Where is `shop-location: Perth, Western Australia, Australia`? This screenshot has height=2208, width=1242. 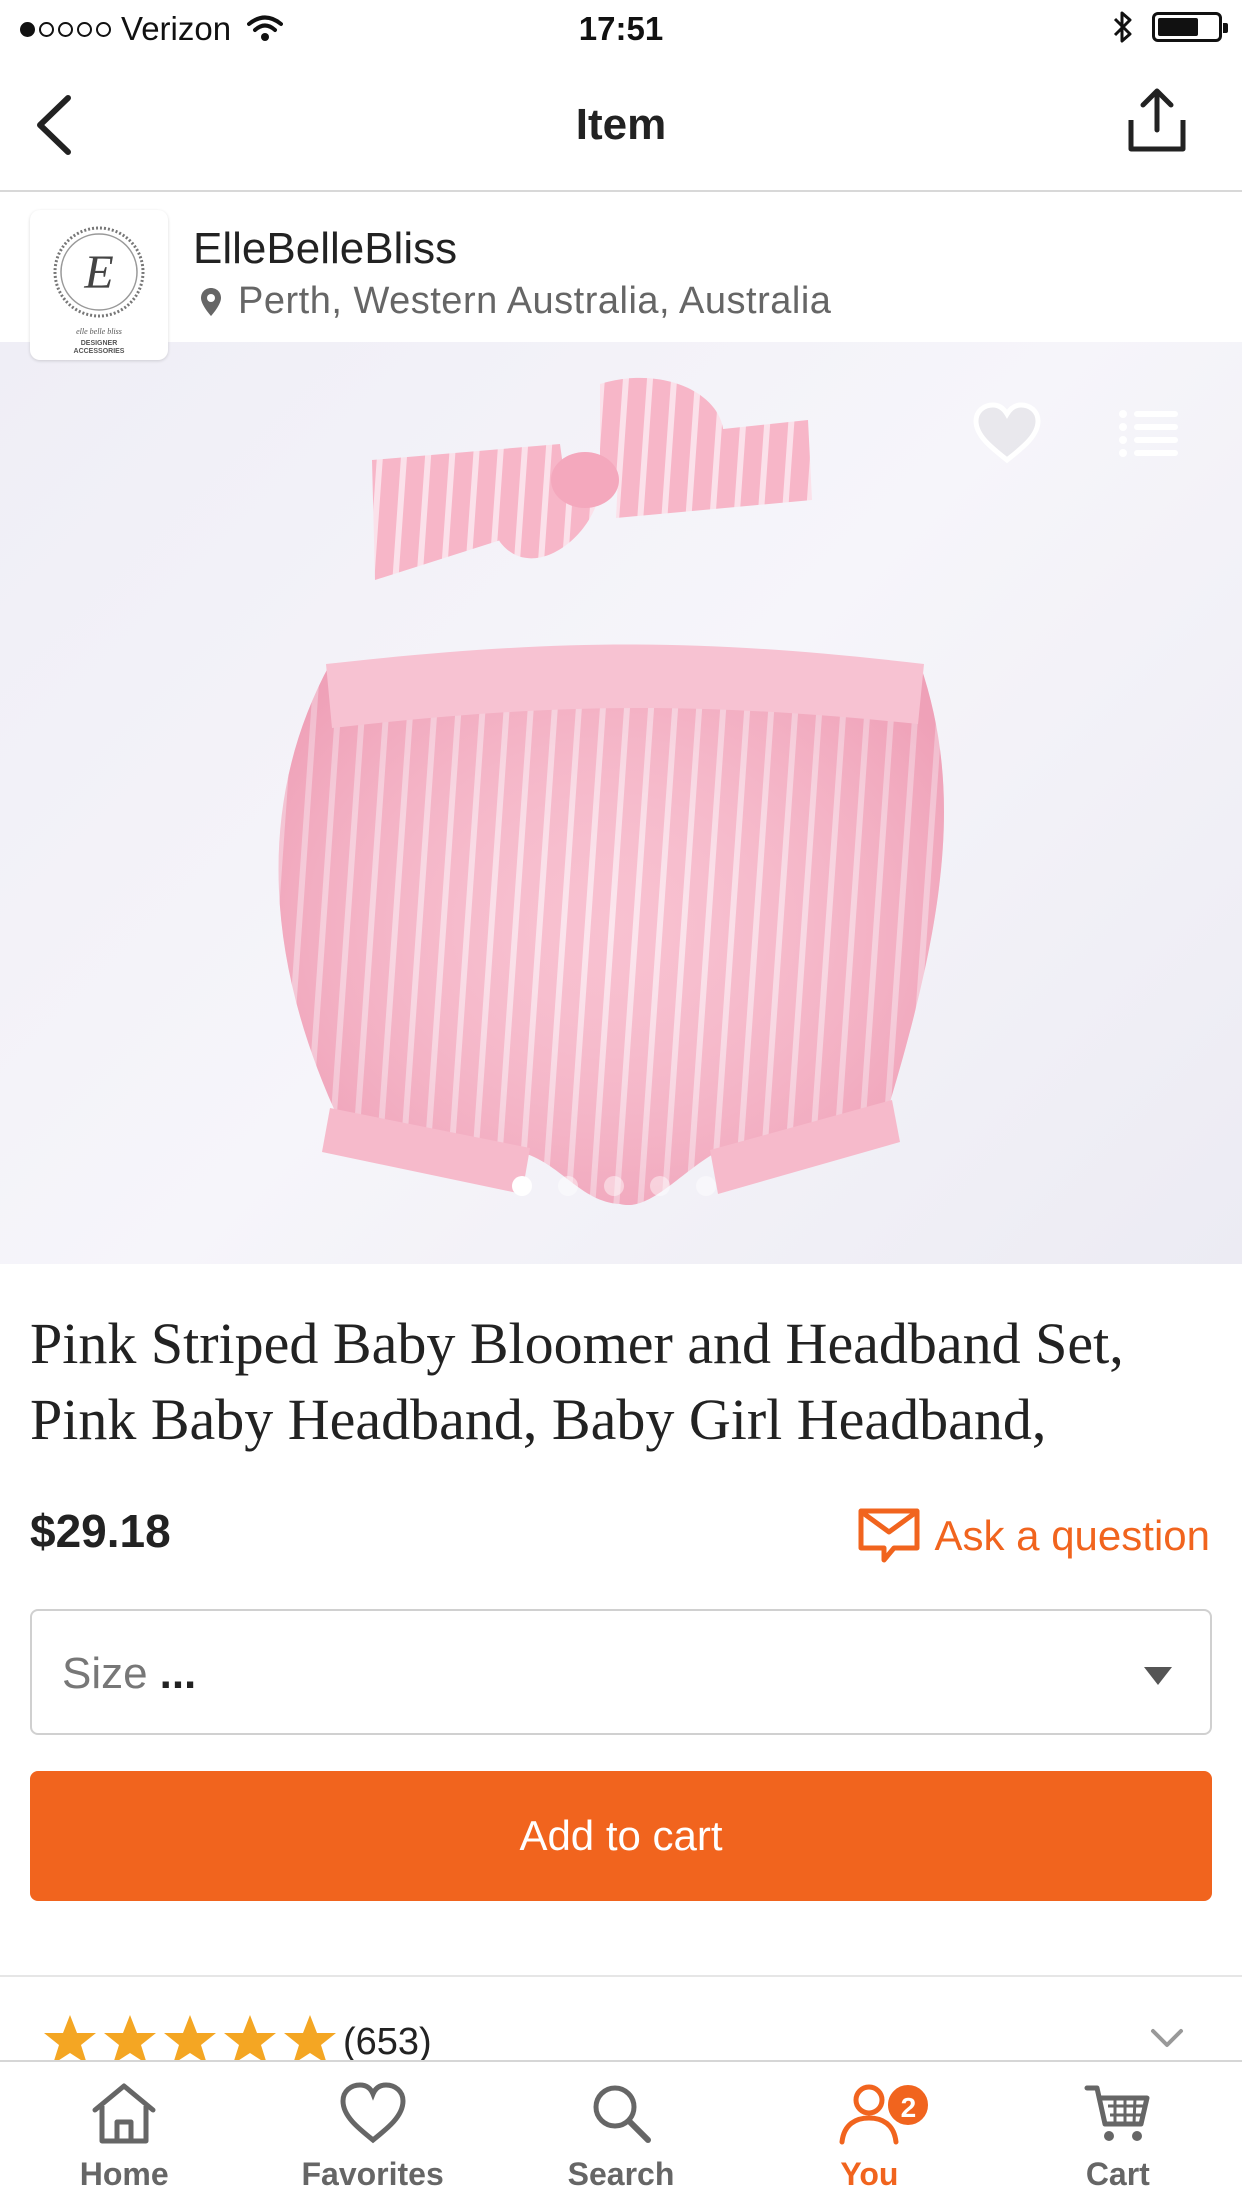
shop-location: Perth, Western Australia, Australia is located at coordinates (515, 301).